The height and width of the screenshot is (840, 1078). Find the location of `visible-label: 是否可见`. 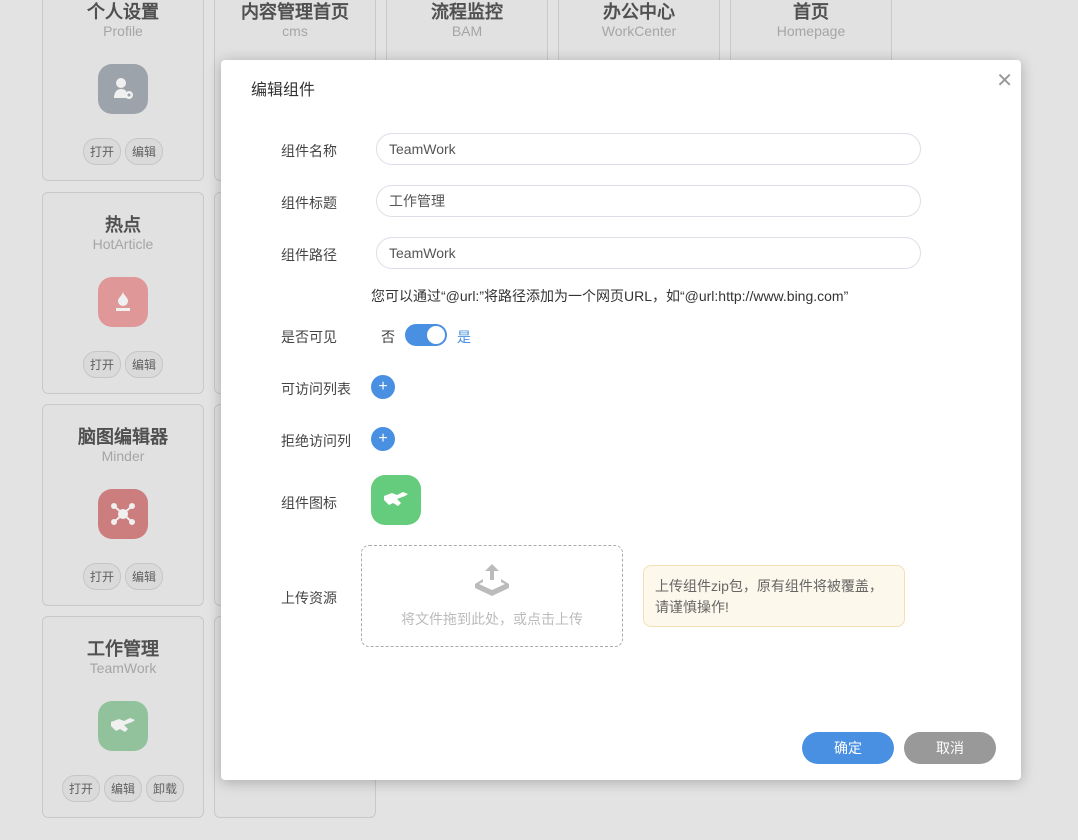

visible-label: 是否可见 is located at coordinates (309, 337).